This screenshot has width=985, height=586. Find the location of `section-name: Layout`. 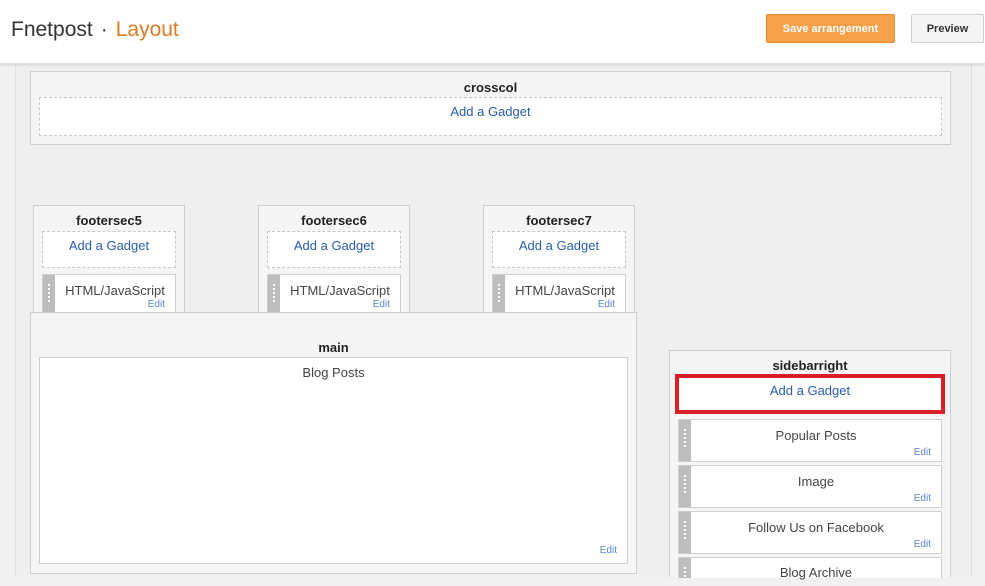

section-name: Layout is located at coordinates (147, 29).